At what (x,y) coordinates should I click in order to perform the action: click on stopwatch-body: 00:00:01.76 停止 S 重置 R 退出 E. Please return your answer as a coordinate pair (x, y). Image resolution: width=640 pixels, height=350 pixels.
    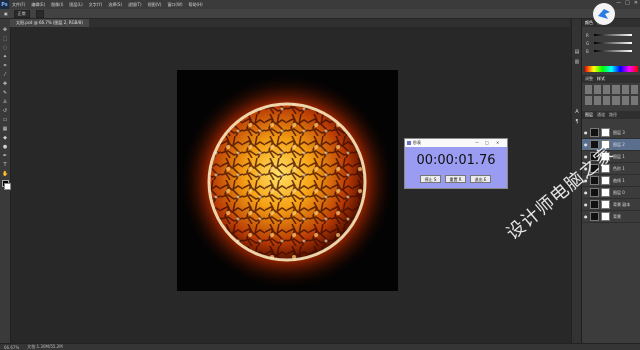
    Looking at the image, I should click on (456, 167).